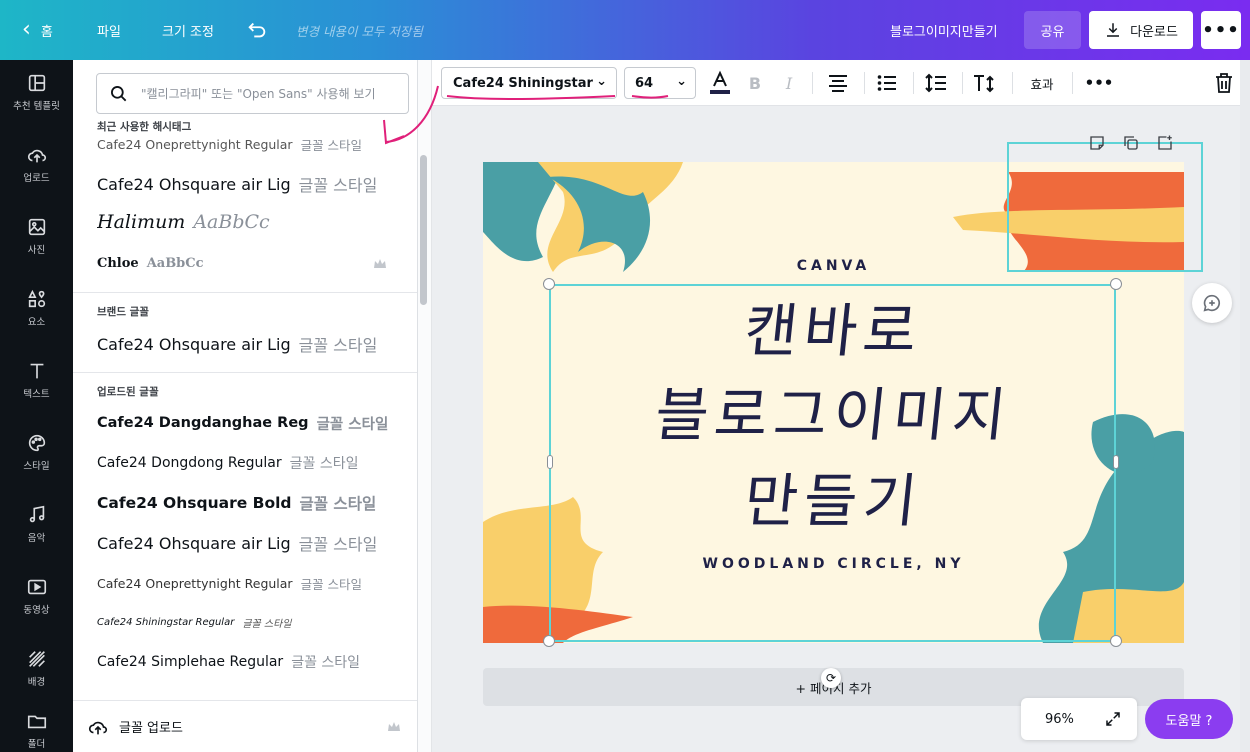  What do you see at coordinates (1189, 719) in the screenshot?
I see `help-button: 도움말 ?` at bounding box center [1189, 719].